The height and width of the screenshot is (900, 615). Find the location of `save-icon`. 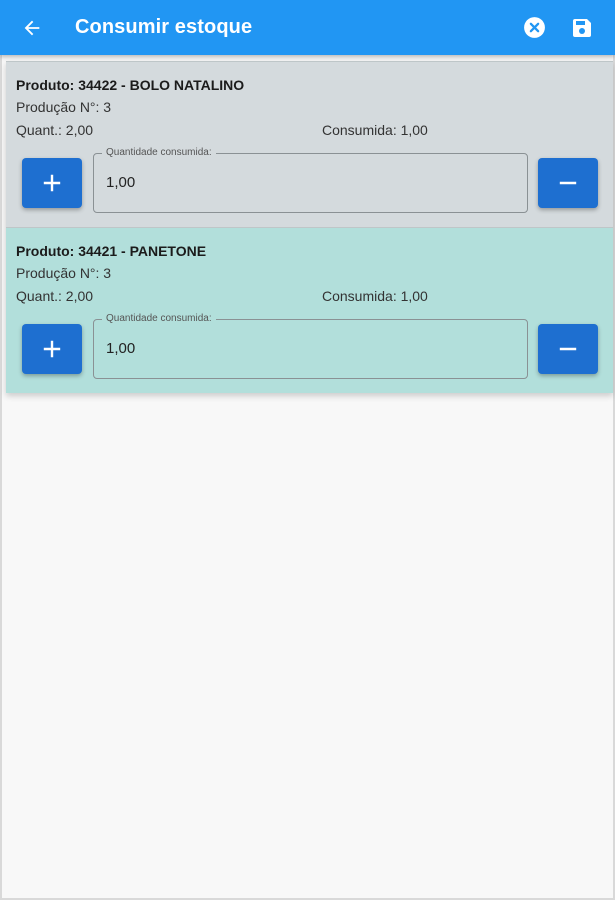

save-icon is located at coordinates (582, 27).